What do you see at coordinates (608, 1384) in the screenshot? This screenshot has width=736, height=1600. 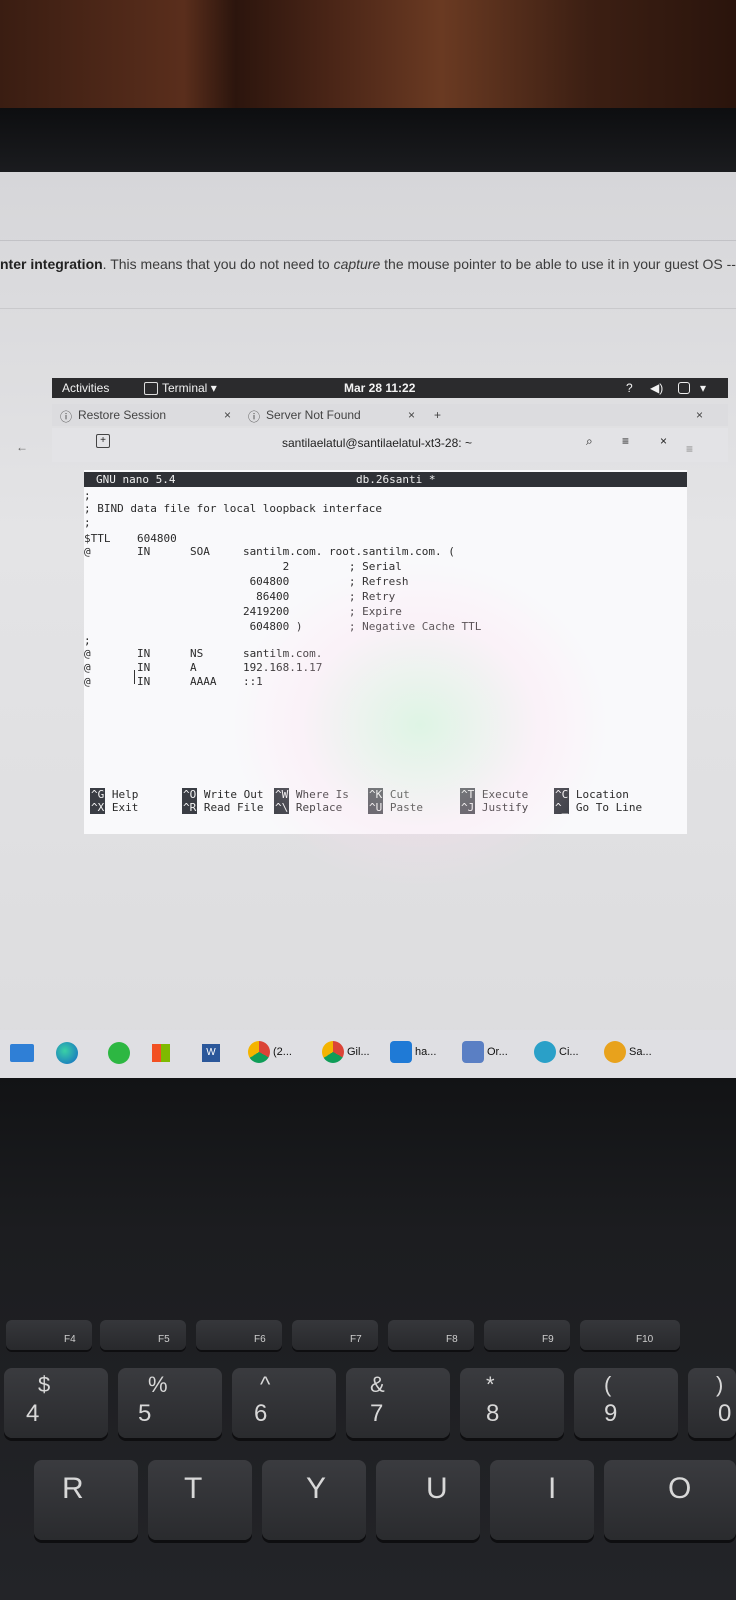 I see `key-label: (` at bounding box center [608, 1384].